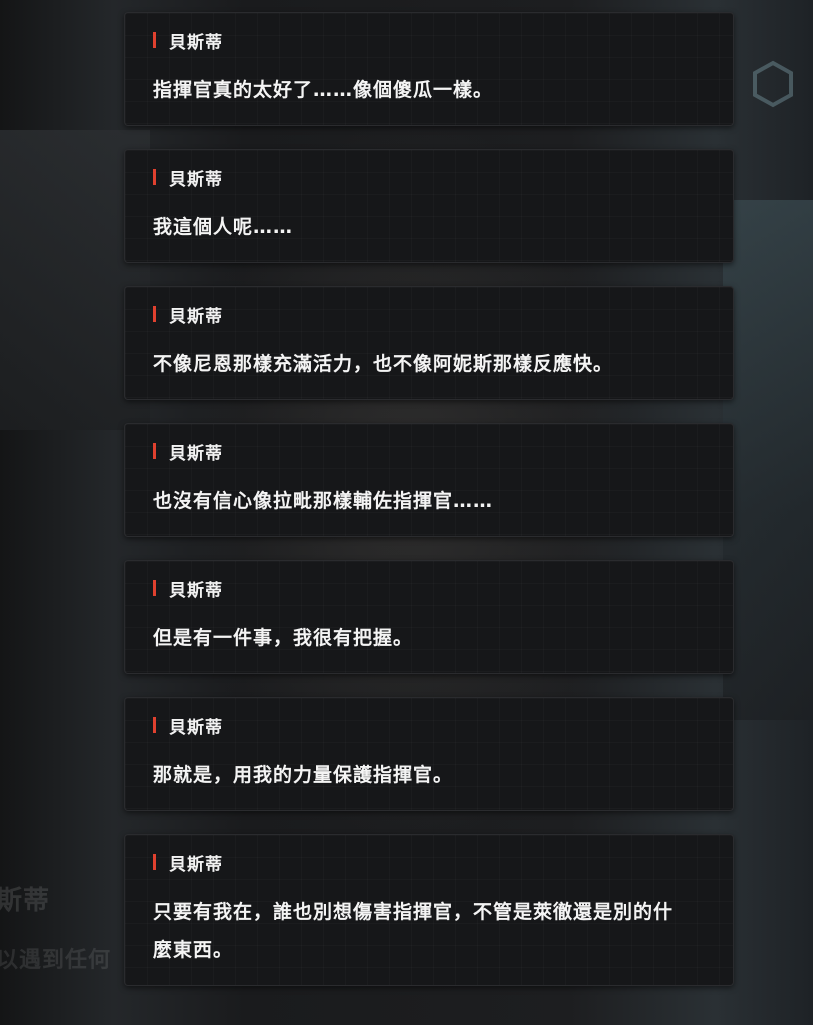 This screenshot has height=1025, width=813. What do you see at coordinates (413, 931) in the screenshot?
I see `dialogue-line: 只要有我在，誰也別想傷害指揮官，不管是萊徹還是別的什麼東西。` at bounding box center [413, 931].